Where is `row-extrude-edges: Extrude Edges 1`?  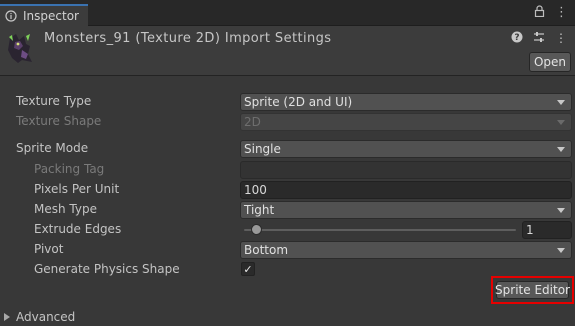
row-extrude-edges: Extrude Edges 1 is located at coordinates (287, 230).